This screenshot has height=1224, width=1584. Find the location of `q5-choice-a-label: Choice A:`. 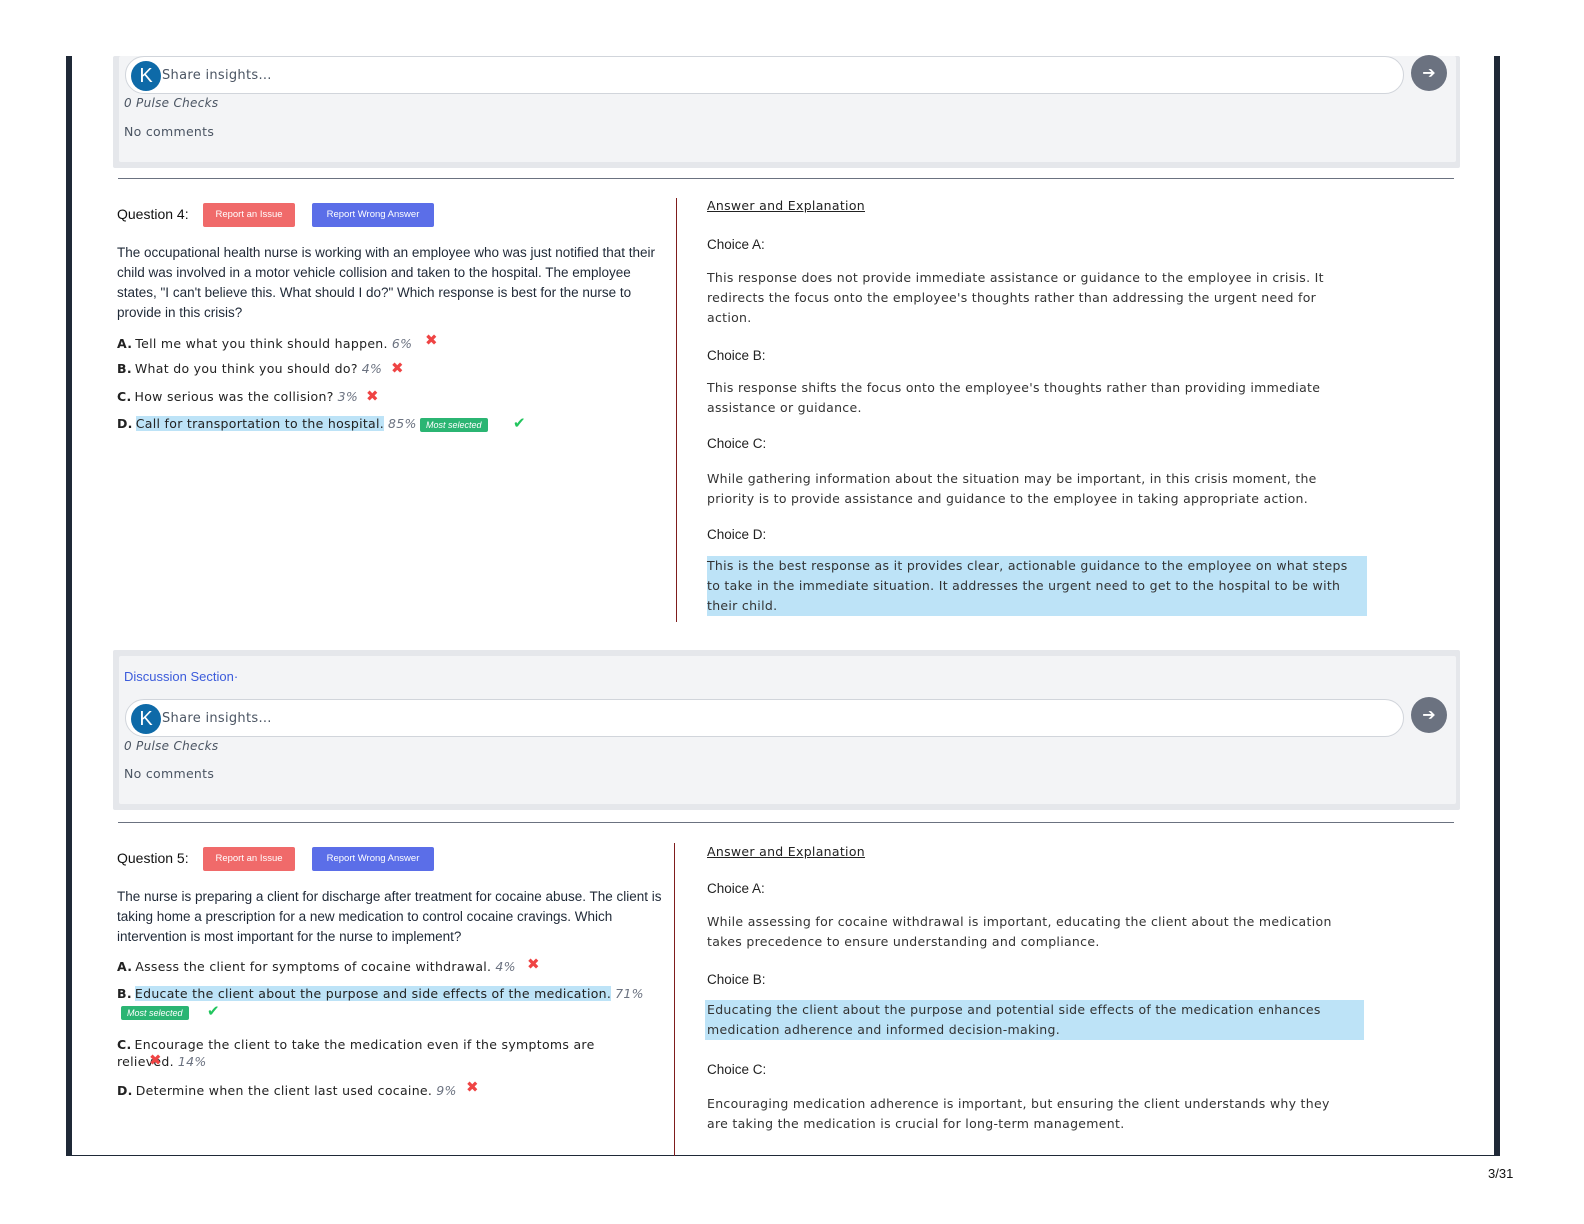

q5-choice-a-label: Choice A: is located at coordinates (736, 888).